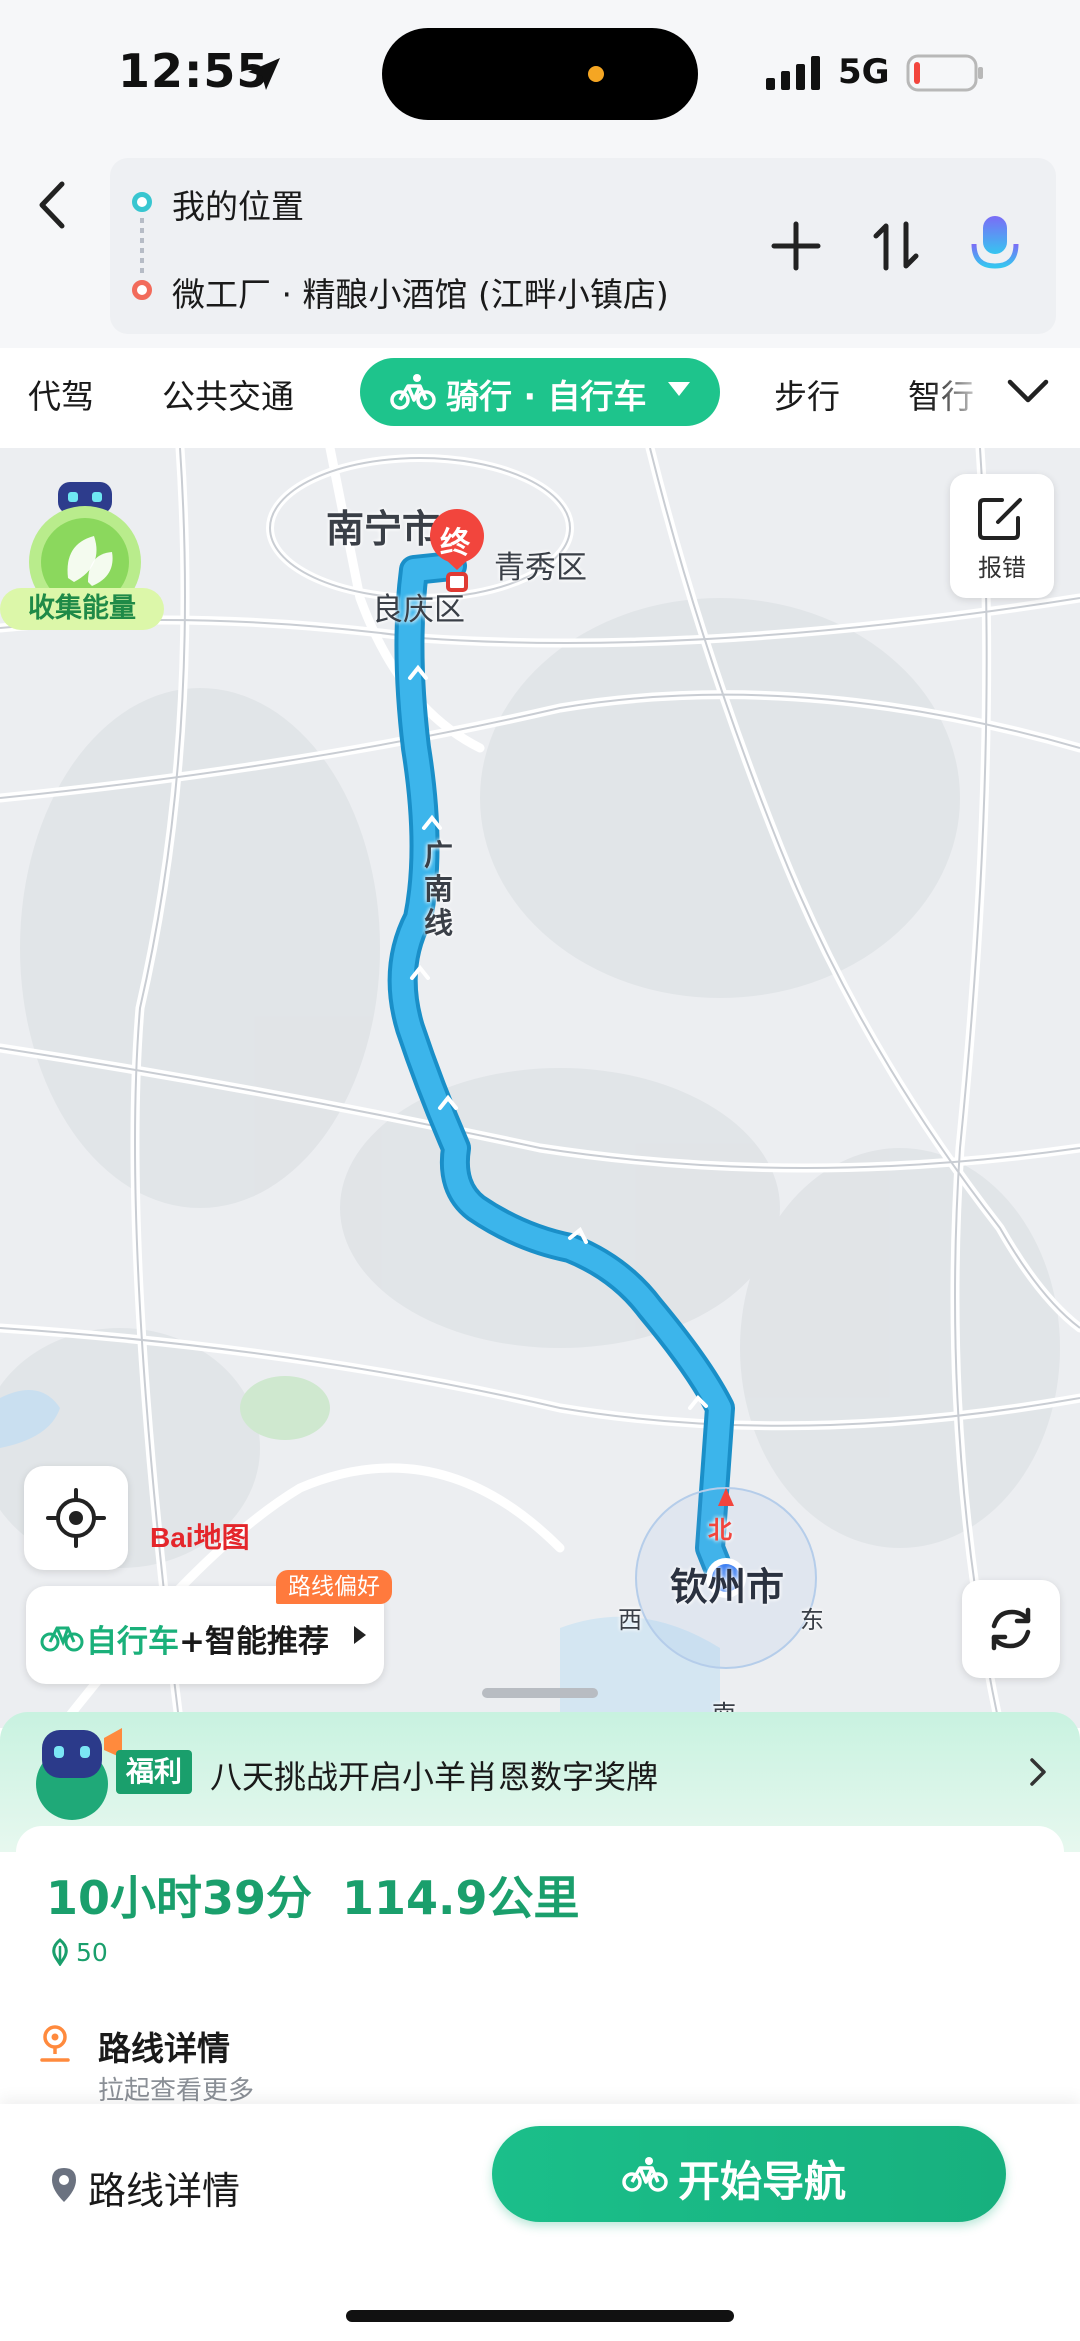  What do you see at coordinates (64, 2185) in the screenshot?
I see `map-pin-icon` at bounding box center [64, 2185].